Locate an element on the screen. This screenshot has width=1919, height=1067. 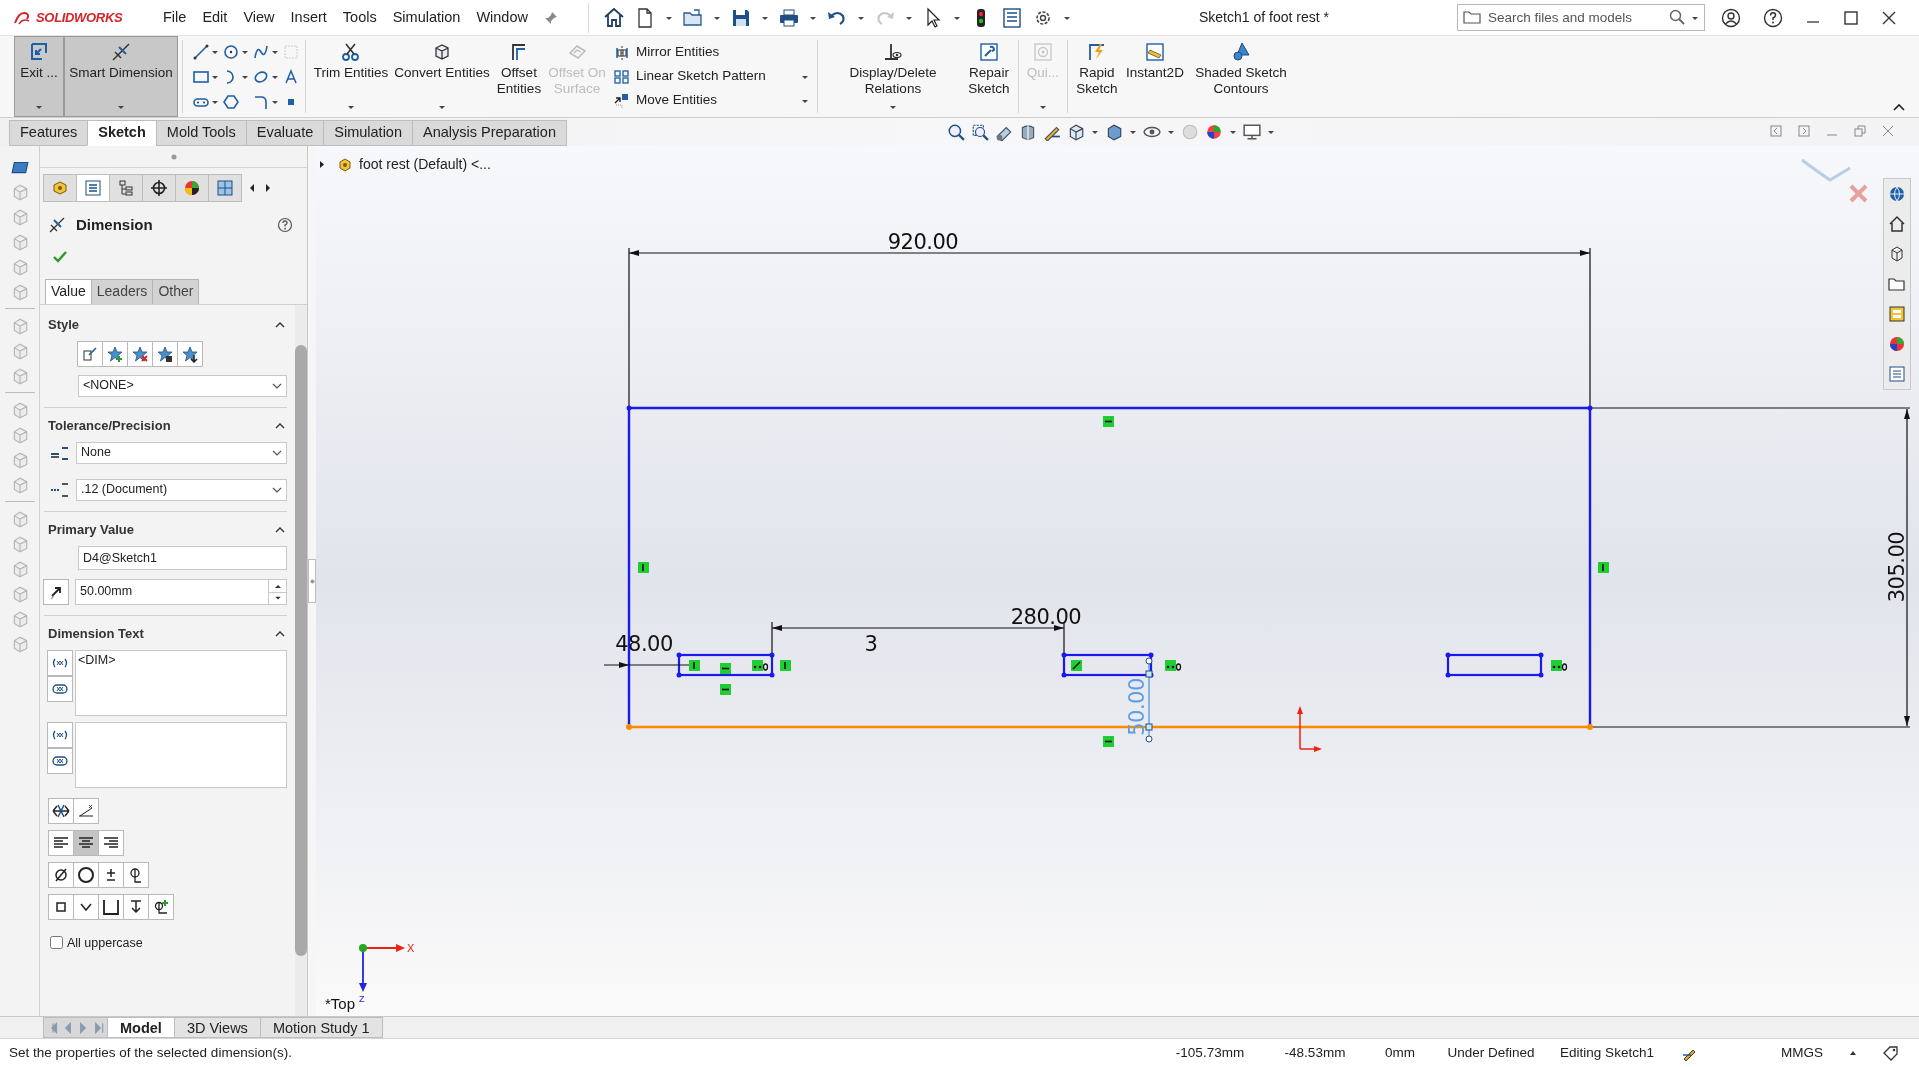
menu-item: Tools is located at coordinates (359, 17).